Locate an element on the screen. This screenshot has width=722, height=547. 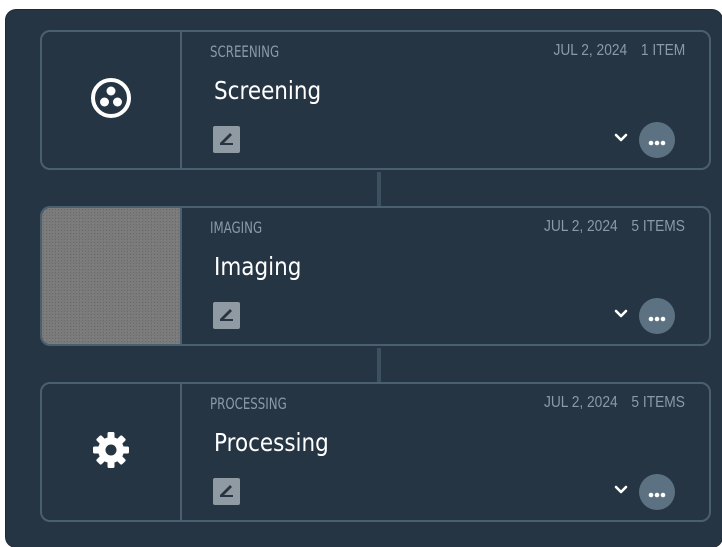
card-title: Imaging is located at coordinates (258, 266).